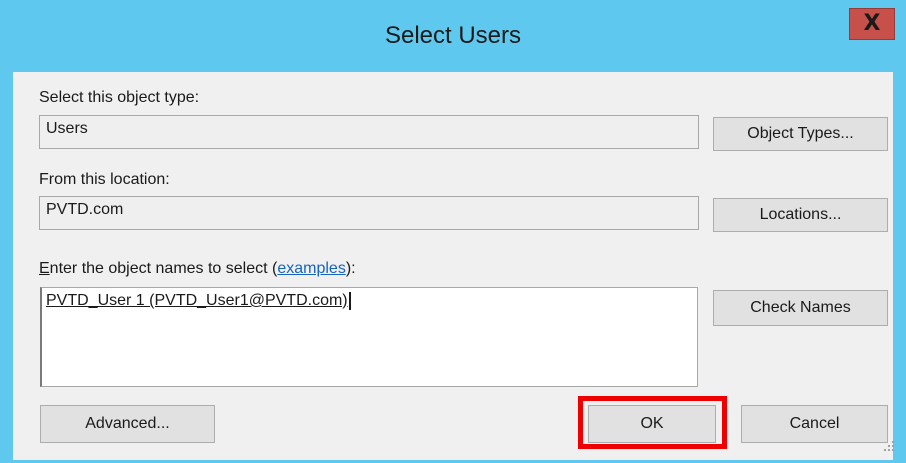  I want to click on names-label-text: nter the object names to select (, so click(163, 268).